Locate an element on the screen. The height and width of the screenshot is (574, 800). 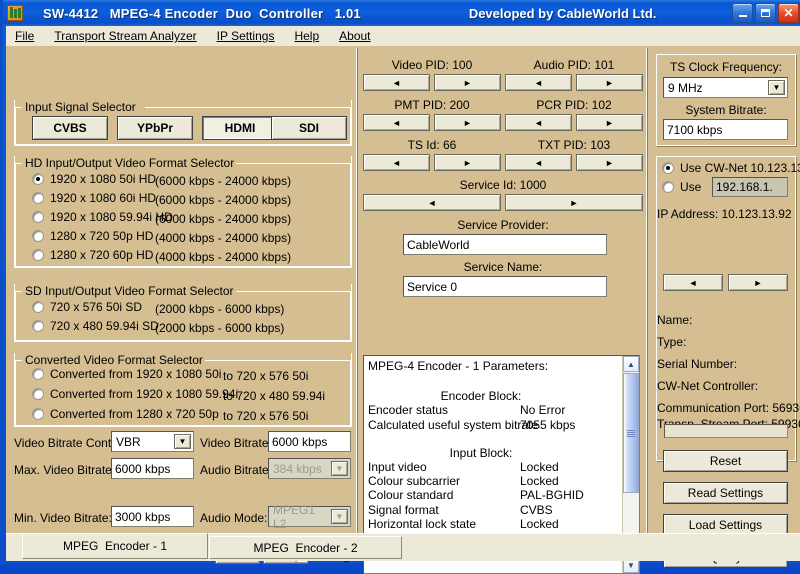
sd-format-option-0-label: 720 x 576 50i SD is located at coordinates (96, 307).